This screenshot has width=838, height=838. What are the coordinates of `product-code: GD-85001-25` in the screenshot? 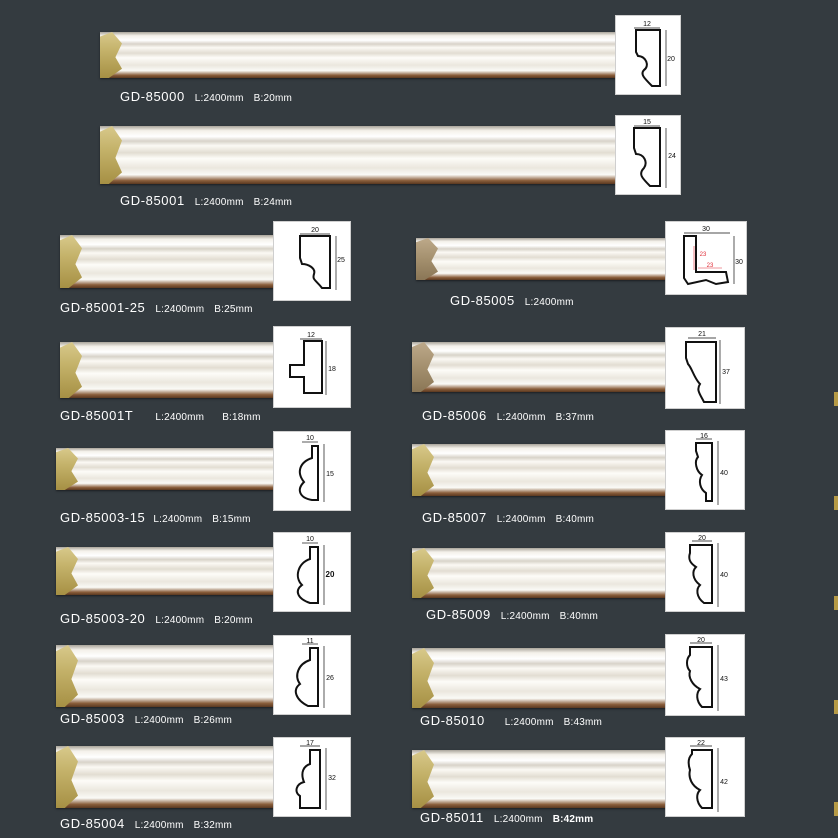 It's located at (103, 307).